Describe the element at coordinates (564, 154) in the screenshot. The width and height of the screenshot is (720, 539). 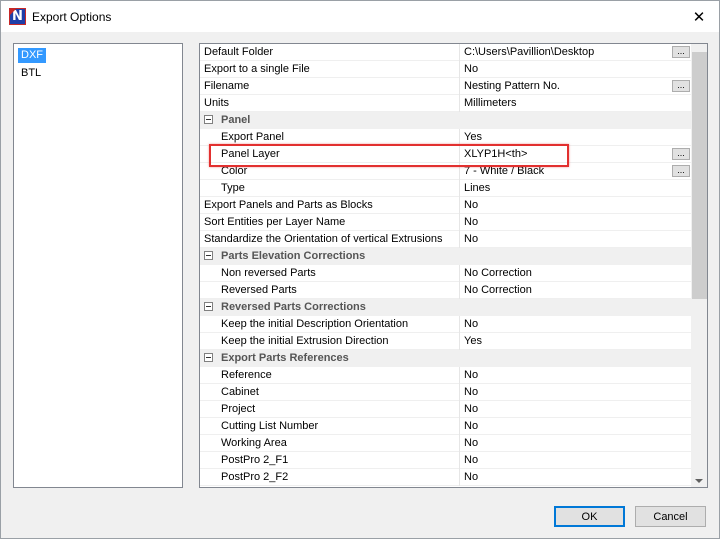
I see `property-value: XLYP1H<th>` at that location.